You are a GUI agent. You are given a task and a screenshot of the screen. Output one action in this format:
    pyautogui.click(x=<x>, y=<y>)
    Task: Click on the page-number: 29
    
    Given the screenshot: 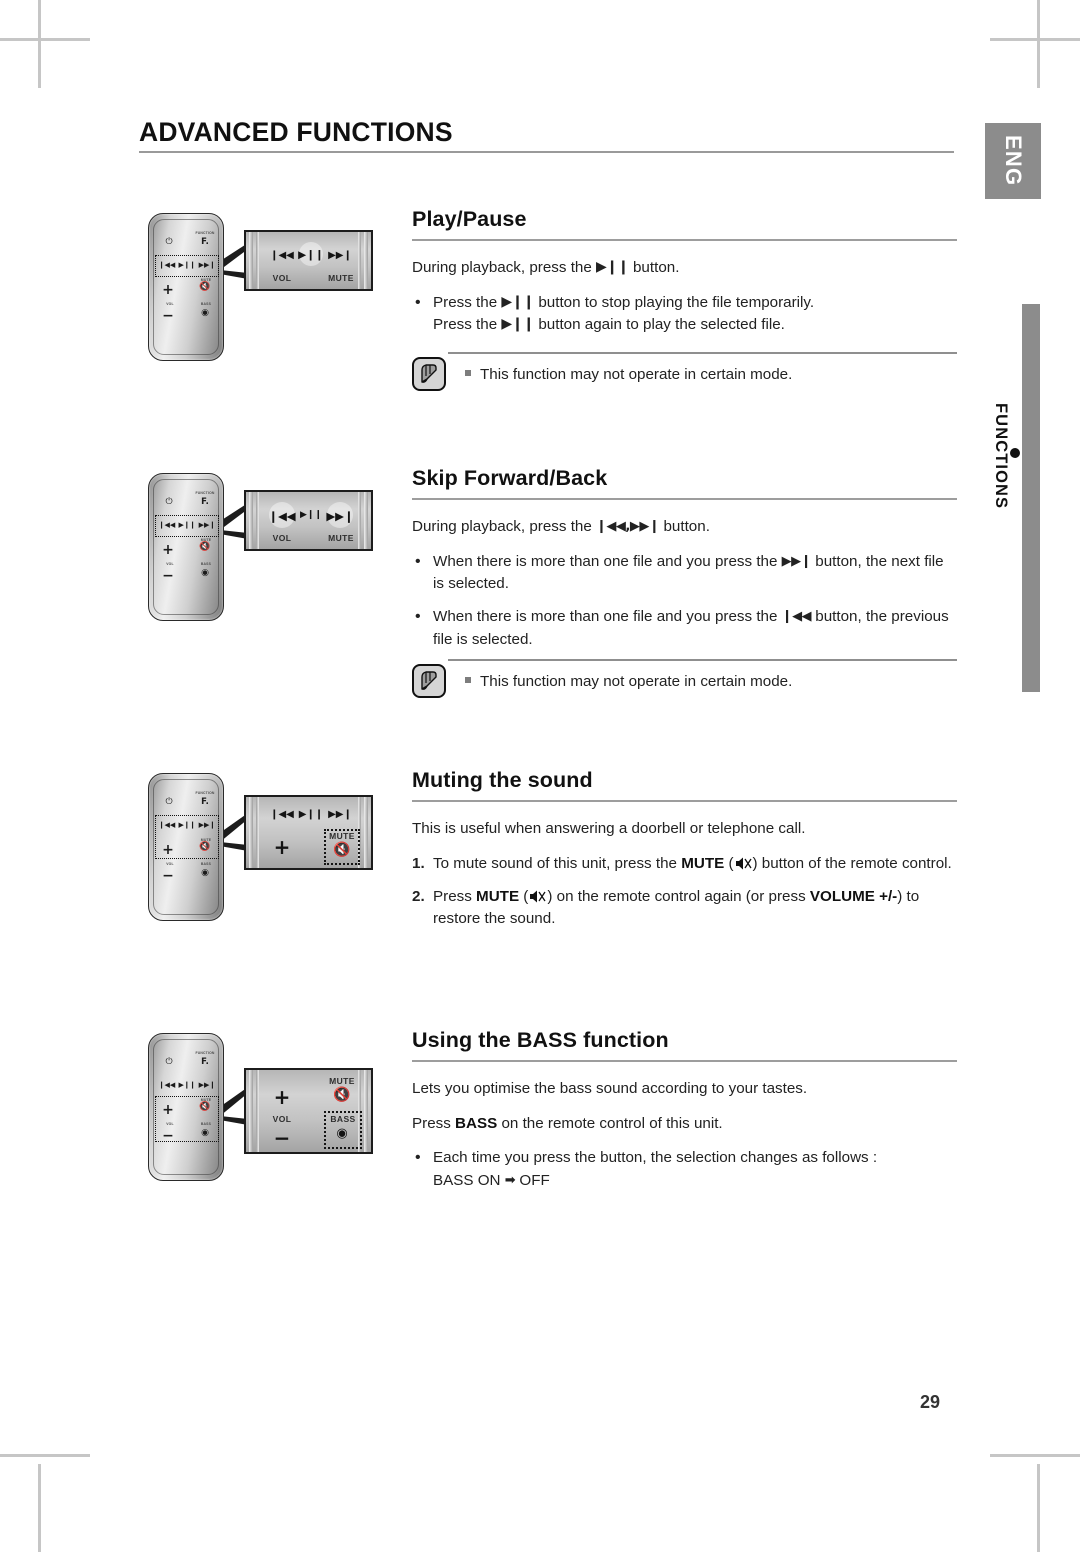 What is the action you would take?
    pyautogui.click(x=930, y=1402)
    